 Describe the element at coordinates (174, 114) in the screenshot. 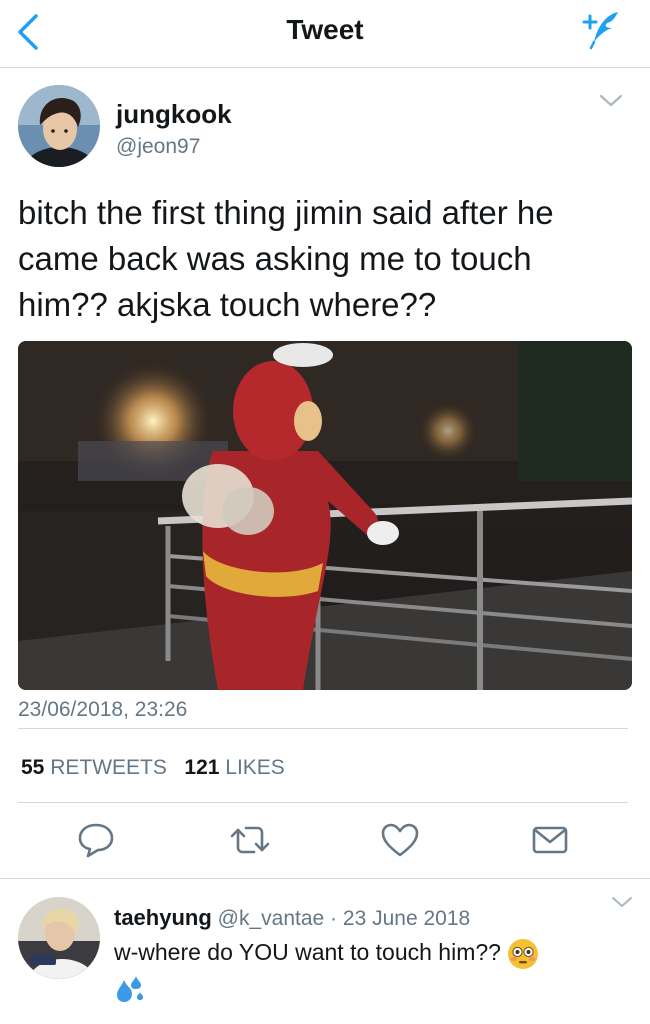

I see `author-name: jungkook` at that location.